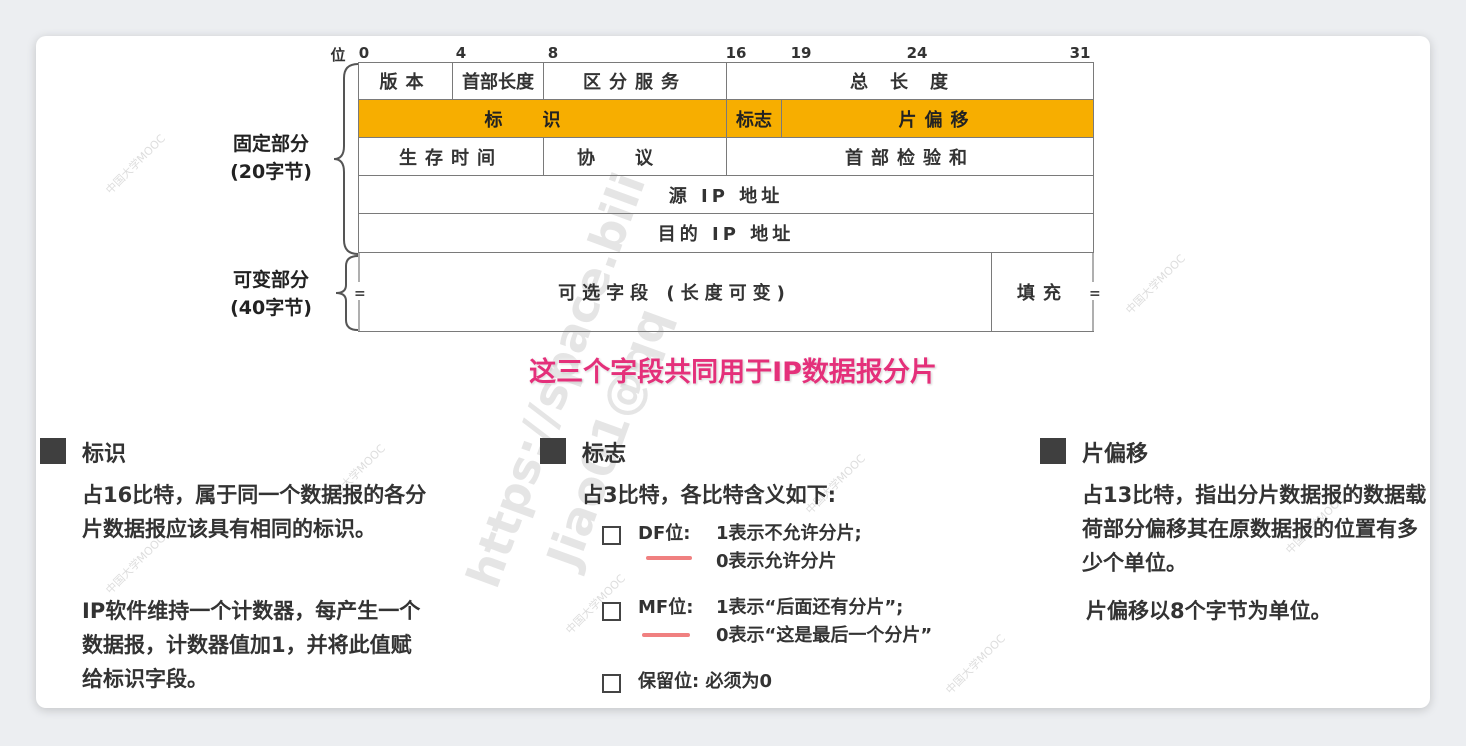  Describe the element at coordinates (675, 292) in the screenshot. I see `field-options: 可选字段 (长度可变)` at that location.